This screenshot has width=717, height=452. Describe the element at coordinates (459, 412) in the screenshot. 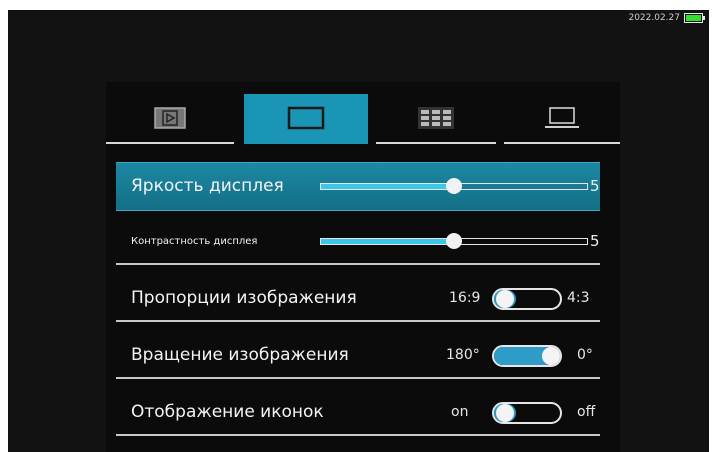

I see `icons-option-on: on` at that location.